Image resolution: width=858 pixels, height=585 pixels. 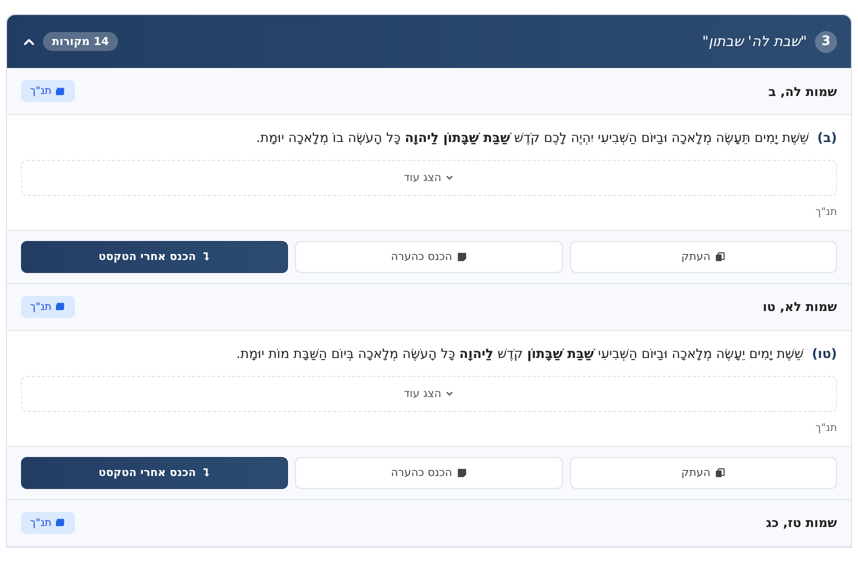 What do you see at coordinates (546, 139) in the screenshot?
I see `verse-text: (ב) שֵׁשֶׁת יָמִים תֵּעָשֶׂה מְלָאכָה וּבַיּוֹם הַשְּׁבִיעִי יִהְיֶה לָכֶם קֹדֶשׁ שַׁבַּת שַׁבָּתוֹן לַיהוָה כָּל הָעֹשֶׂה בוֹ מְלָאכָה יוּמָת.` at bounding box center [546, 139].